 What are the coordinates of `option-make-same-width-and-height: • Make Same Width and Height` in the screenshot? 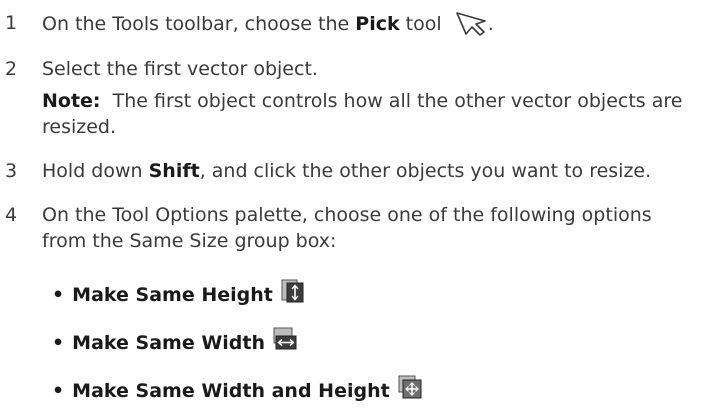 It's located at (237, 390).